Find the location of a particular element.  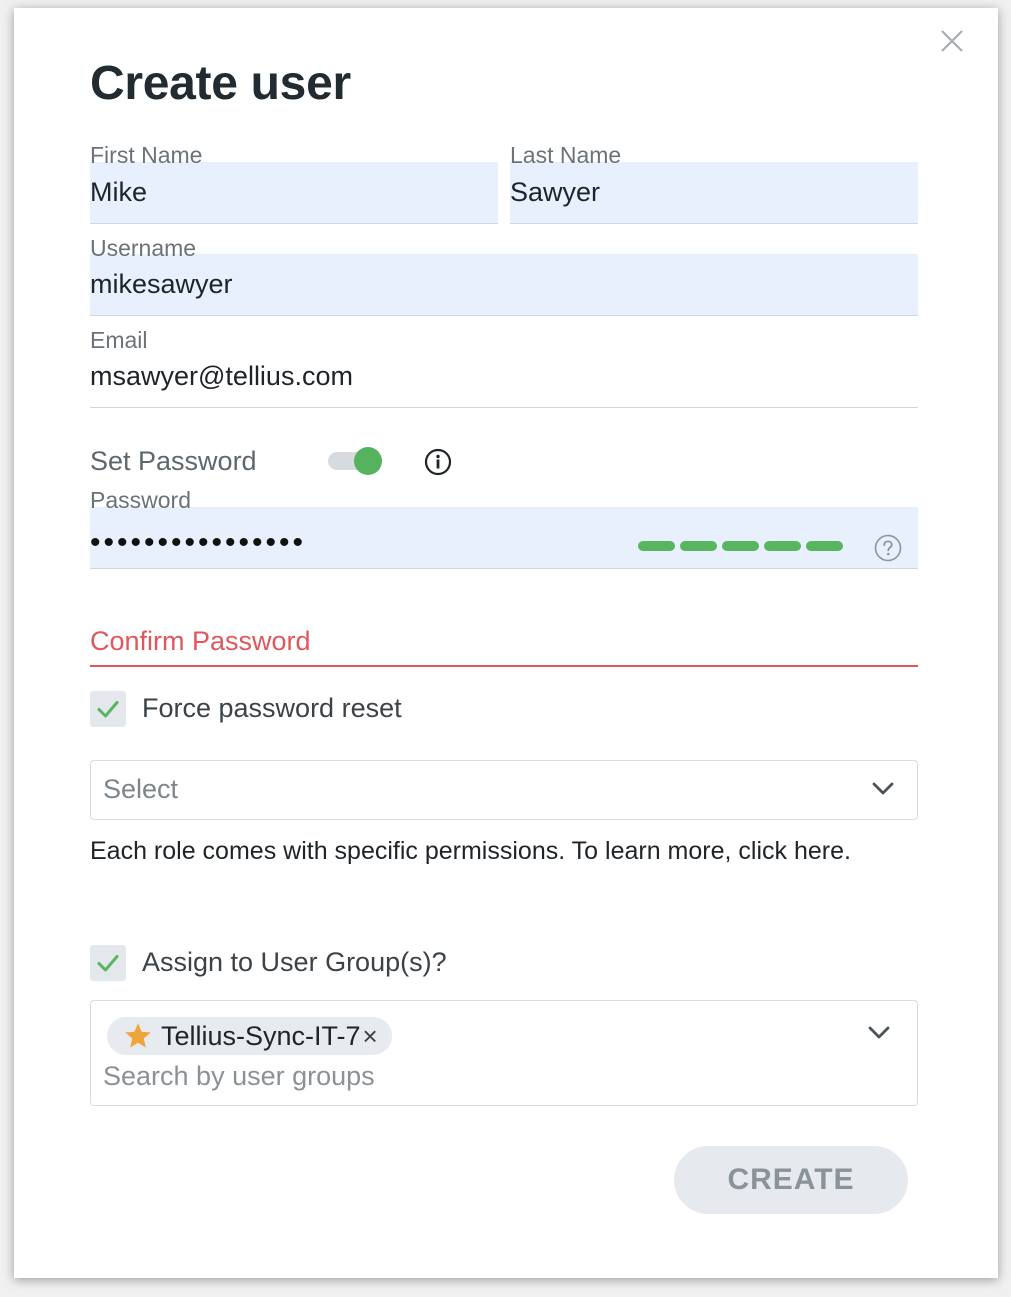

assign-groups-label: Assign to User Group(s)? is located at coordinates (294, 962).